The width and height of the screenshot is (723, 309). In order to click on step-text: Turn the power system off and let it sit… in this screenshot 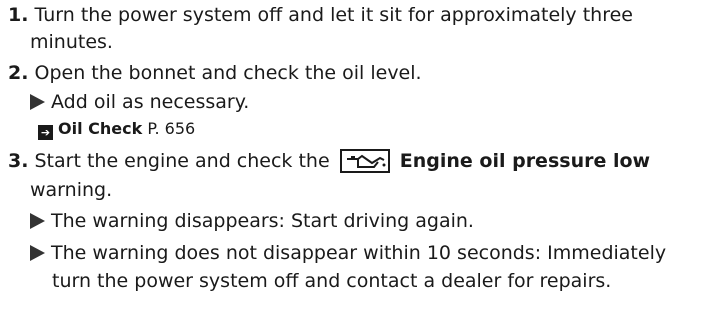, I will do `click(333, 15)`.